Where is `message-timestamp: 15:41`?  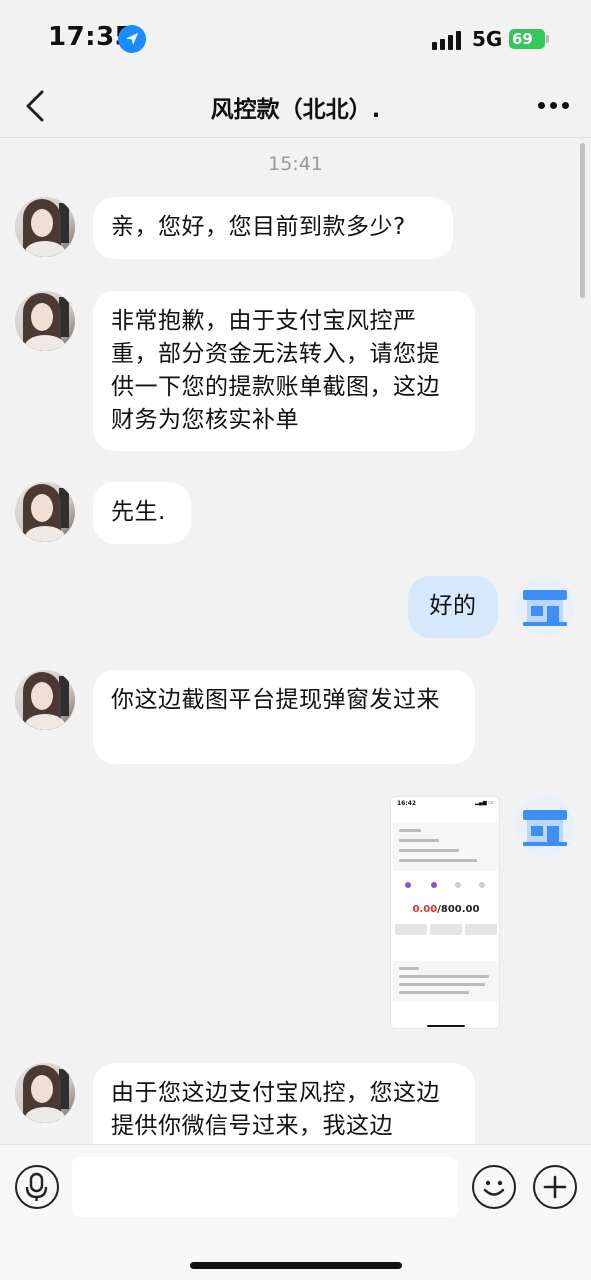 message-timestamp: 15:41 is located at coordinates (295, 164).